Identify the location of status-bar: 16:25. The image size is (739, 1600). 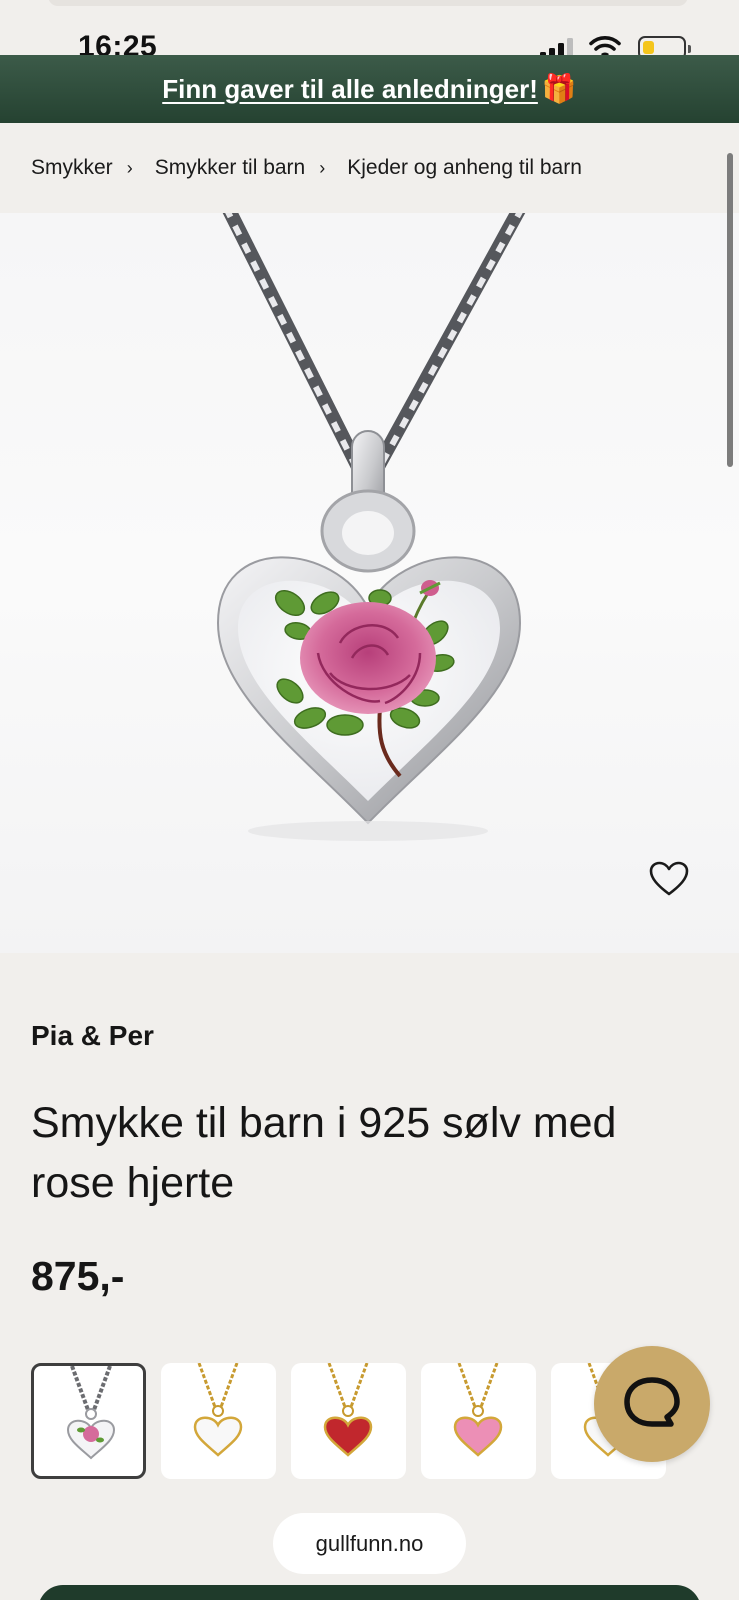
(369, 31).